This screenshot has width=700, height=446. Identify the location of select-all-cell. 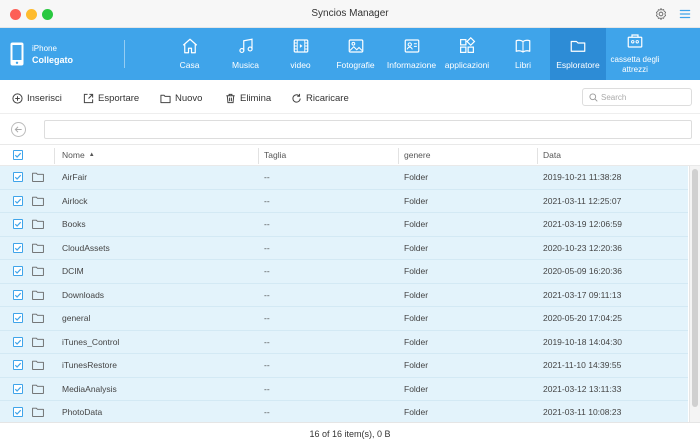
(18, 155).